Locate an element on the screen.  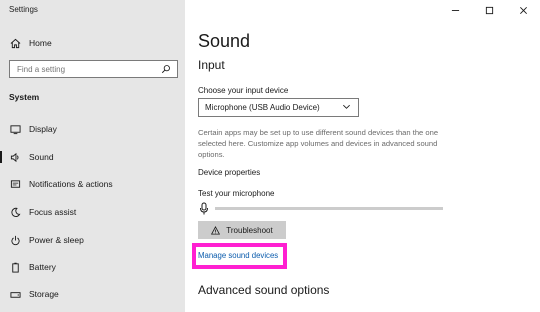
troubleshoot-label: Troubleshoot is located at coordinates (249, 230).